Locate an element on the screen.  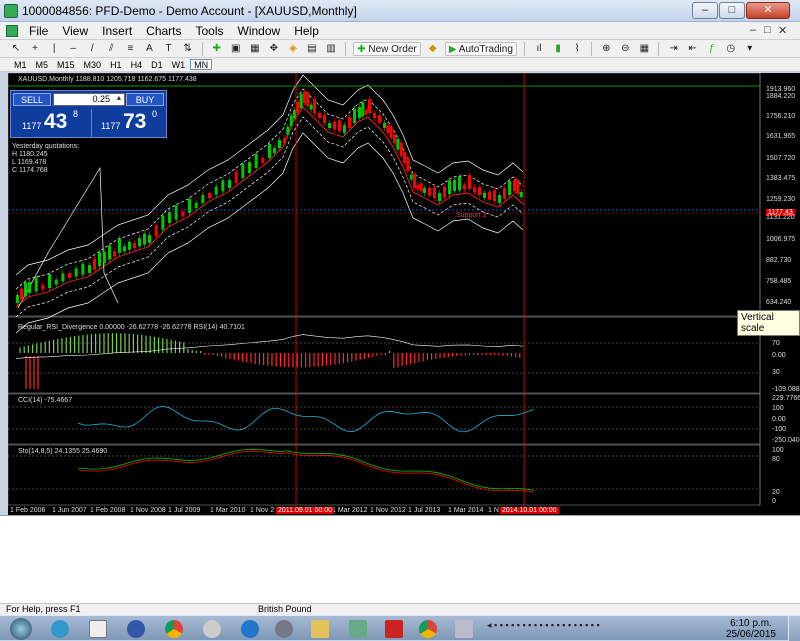
market-watch-icon: ▦ is located at coordinates (255, 49).